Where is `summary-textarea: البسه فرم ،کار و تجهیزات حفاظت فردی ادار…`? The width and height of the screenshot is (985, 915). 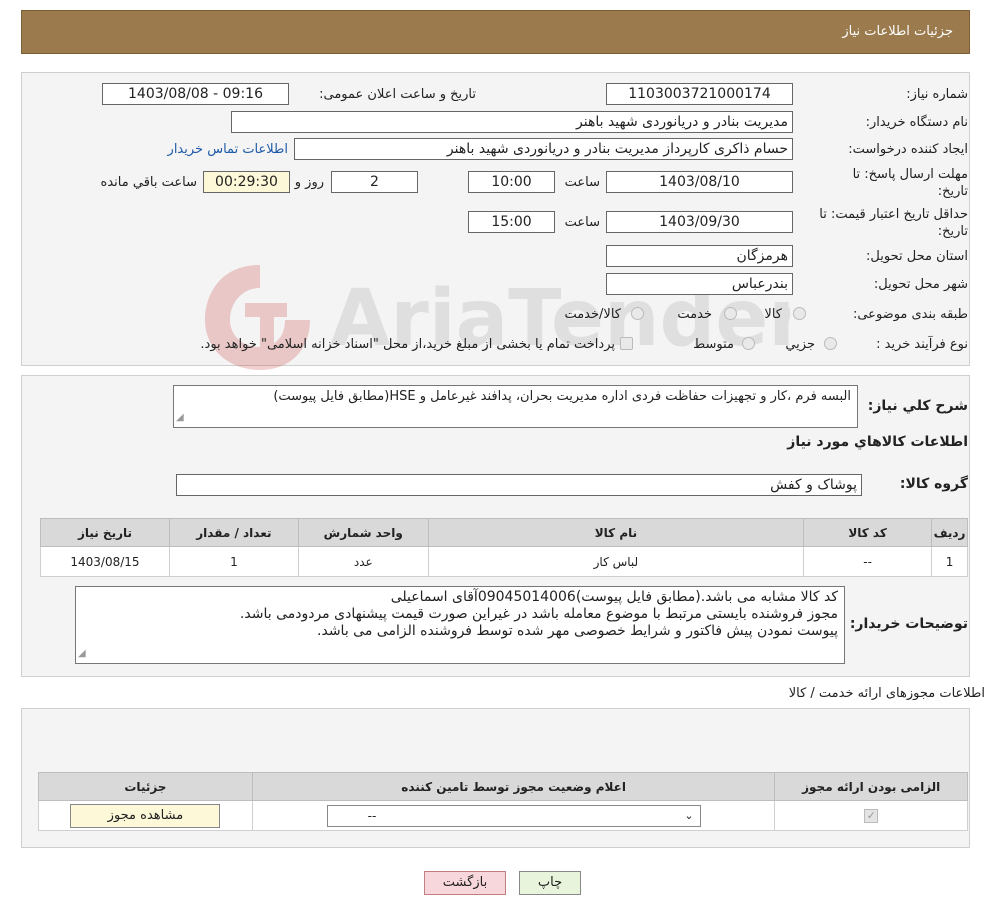 summary-textarea: البسه فرم ،کار و تجهیزات حفاظت فردی ادار… is located at coordinates (515, 406).